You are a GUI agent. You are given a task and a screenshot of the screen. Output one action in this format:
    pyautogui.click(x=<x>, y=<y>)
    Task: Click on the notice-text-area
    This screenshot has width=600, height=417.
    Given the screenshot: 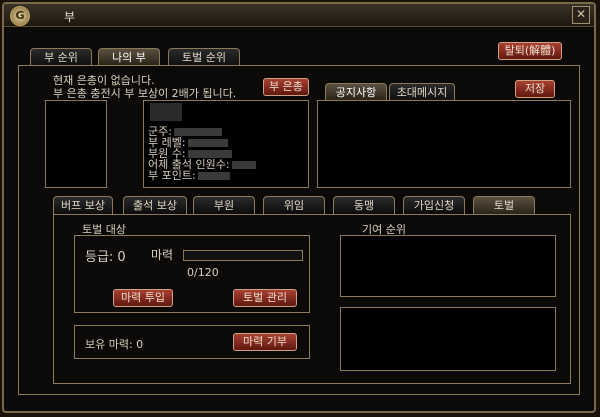 What is the action you would take?
    pyautogui.click(x=444, y=144)
    